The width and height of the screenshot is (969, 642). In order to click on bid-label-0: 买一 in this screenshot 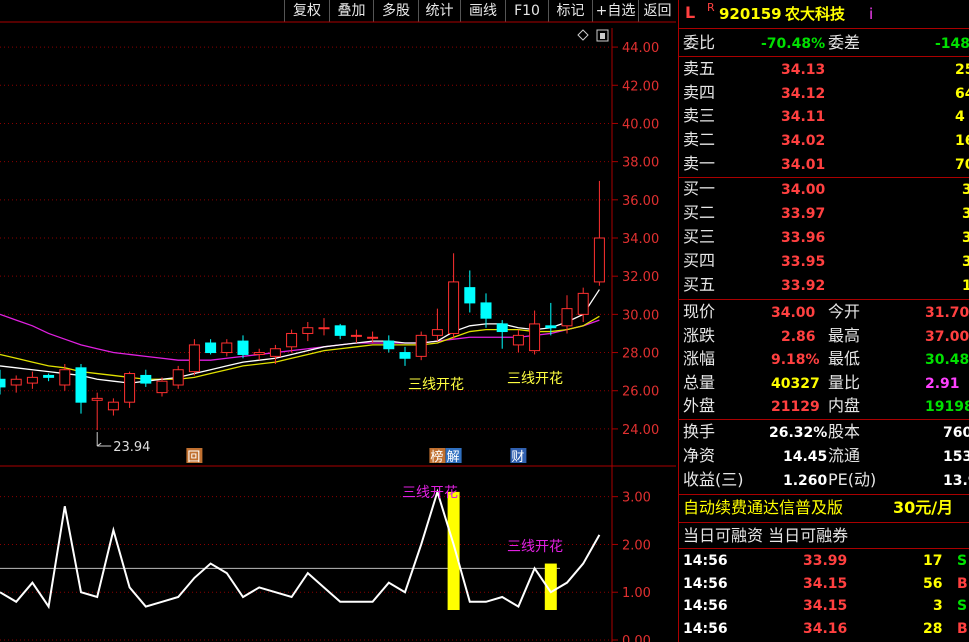, I will do `click(699, 188)`.